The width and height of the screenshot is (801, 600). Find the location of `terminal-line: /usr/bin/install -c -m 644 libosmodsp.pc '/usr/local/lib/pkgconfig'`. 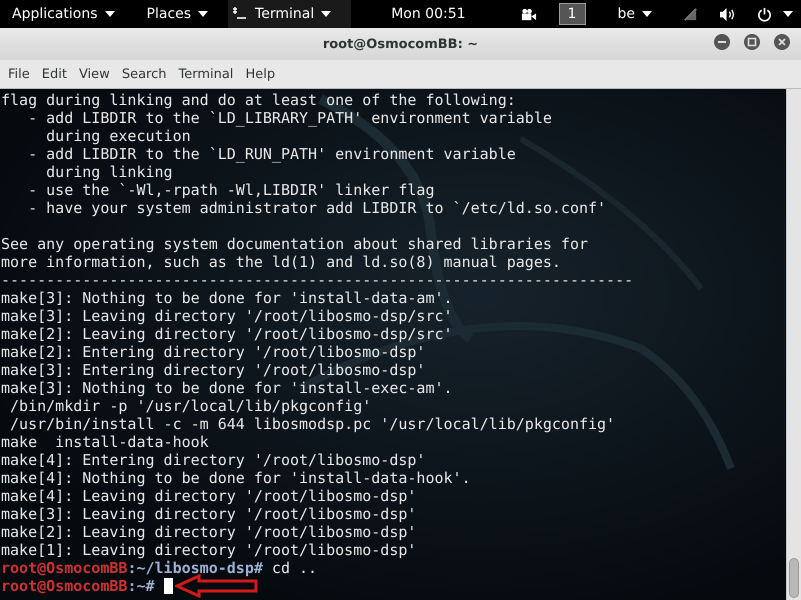

terminal-line: /usr/bin/install -c -m 644 libosmodsp.pc '/usr/local/lib/pkgconfig' is located at coordinates (312, 424).